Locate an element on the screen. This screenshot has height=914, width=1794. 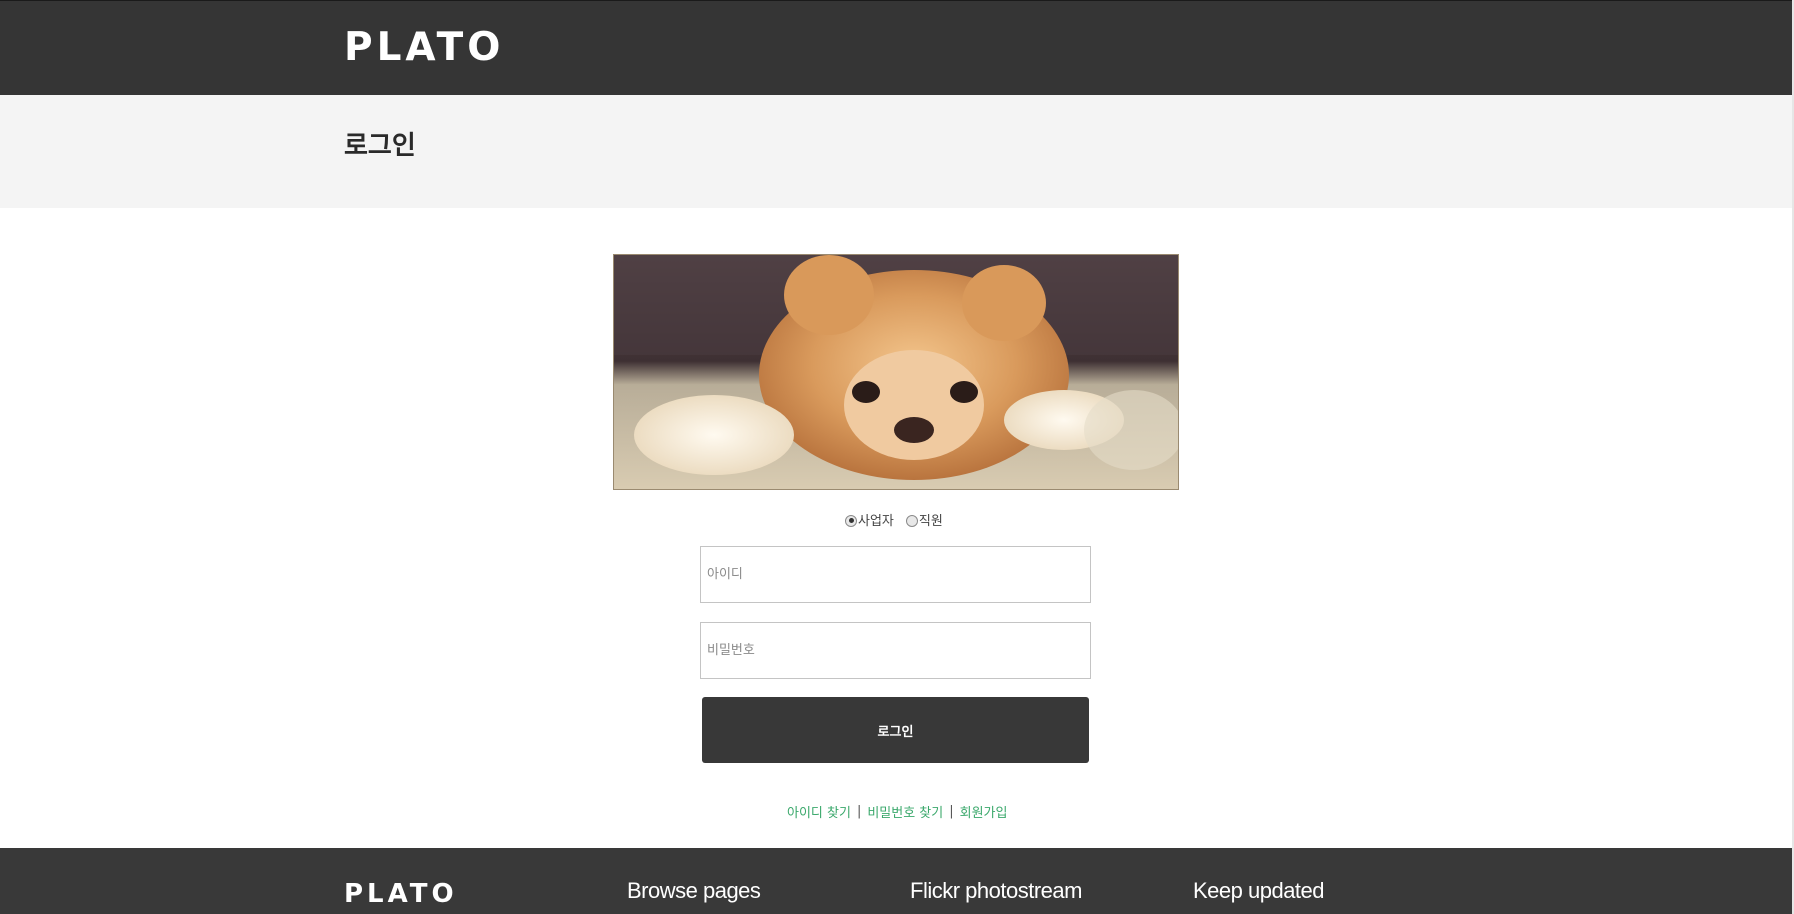
role-staff-label: 직원 is located at coordinates (930, 521).